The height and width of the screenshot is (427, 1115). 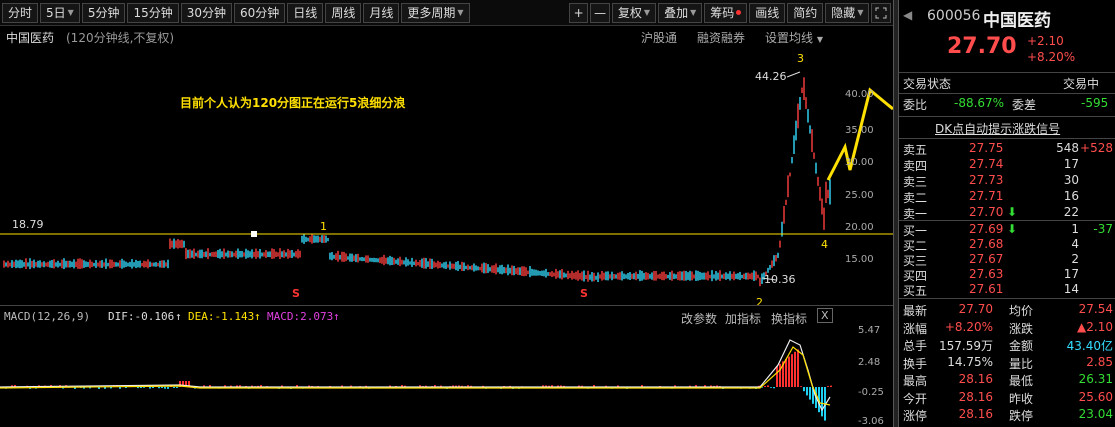 What do you see at coordinates (1071, 274) in the screenshot?
I see `bid-volume: 17` at bounding box center [1071, 274].